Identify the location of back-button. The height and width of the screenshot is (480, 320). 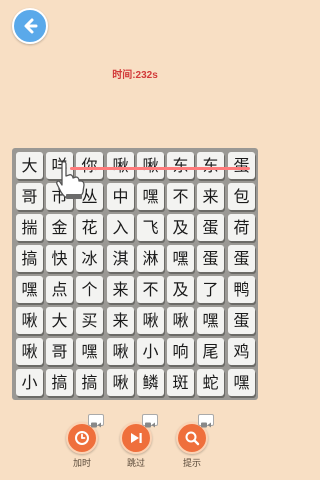
(30, 26).